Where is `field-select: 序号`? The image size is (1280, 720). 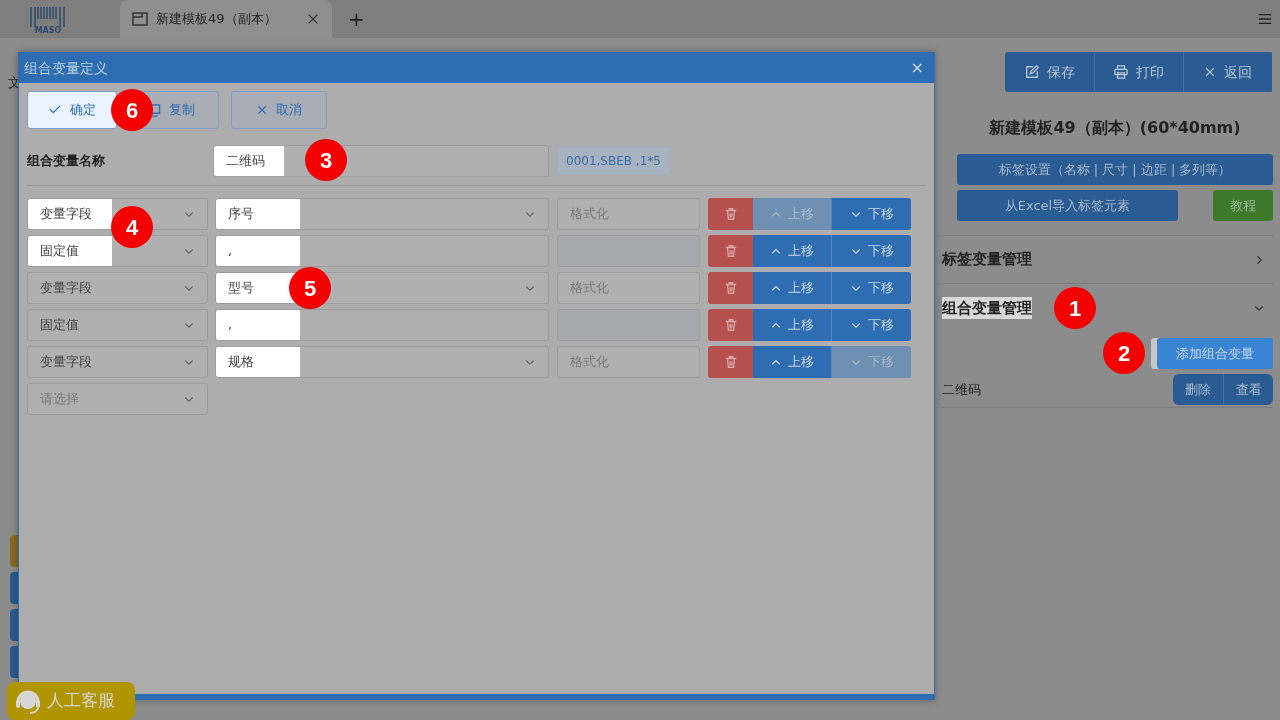
field-select: 序号 is located at coordinates (382, 214).